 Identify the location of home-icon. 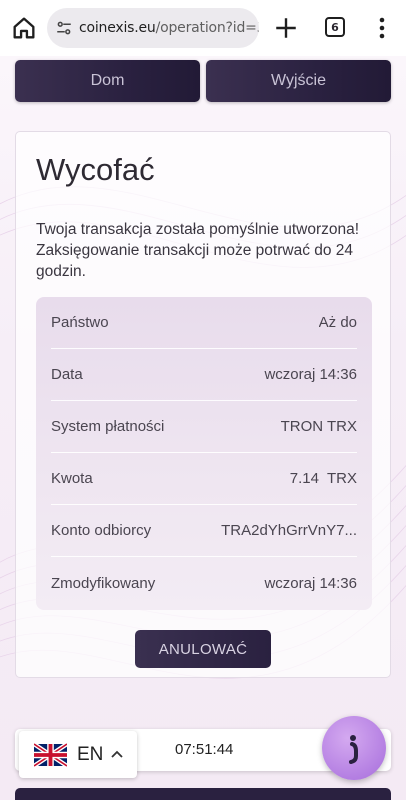
(24, 28).